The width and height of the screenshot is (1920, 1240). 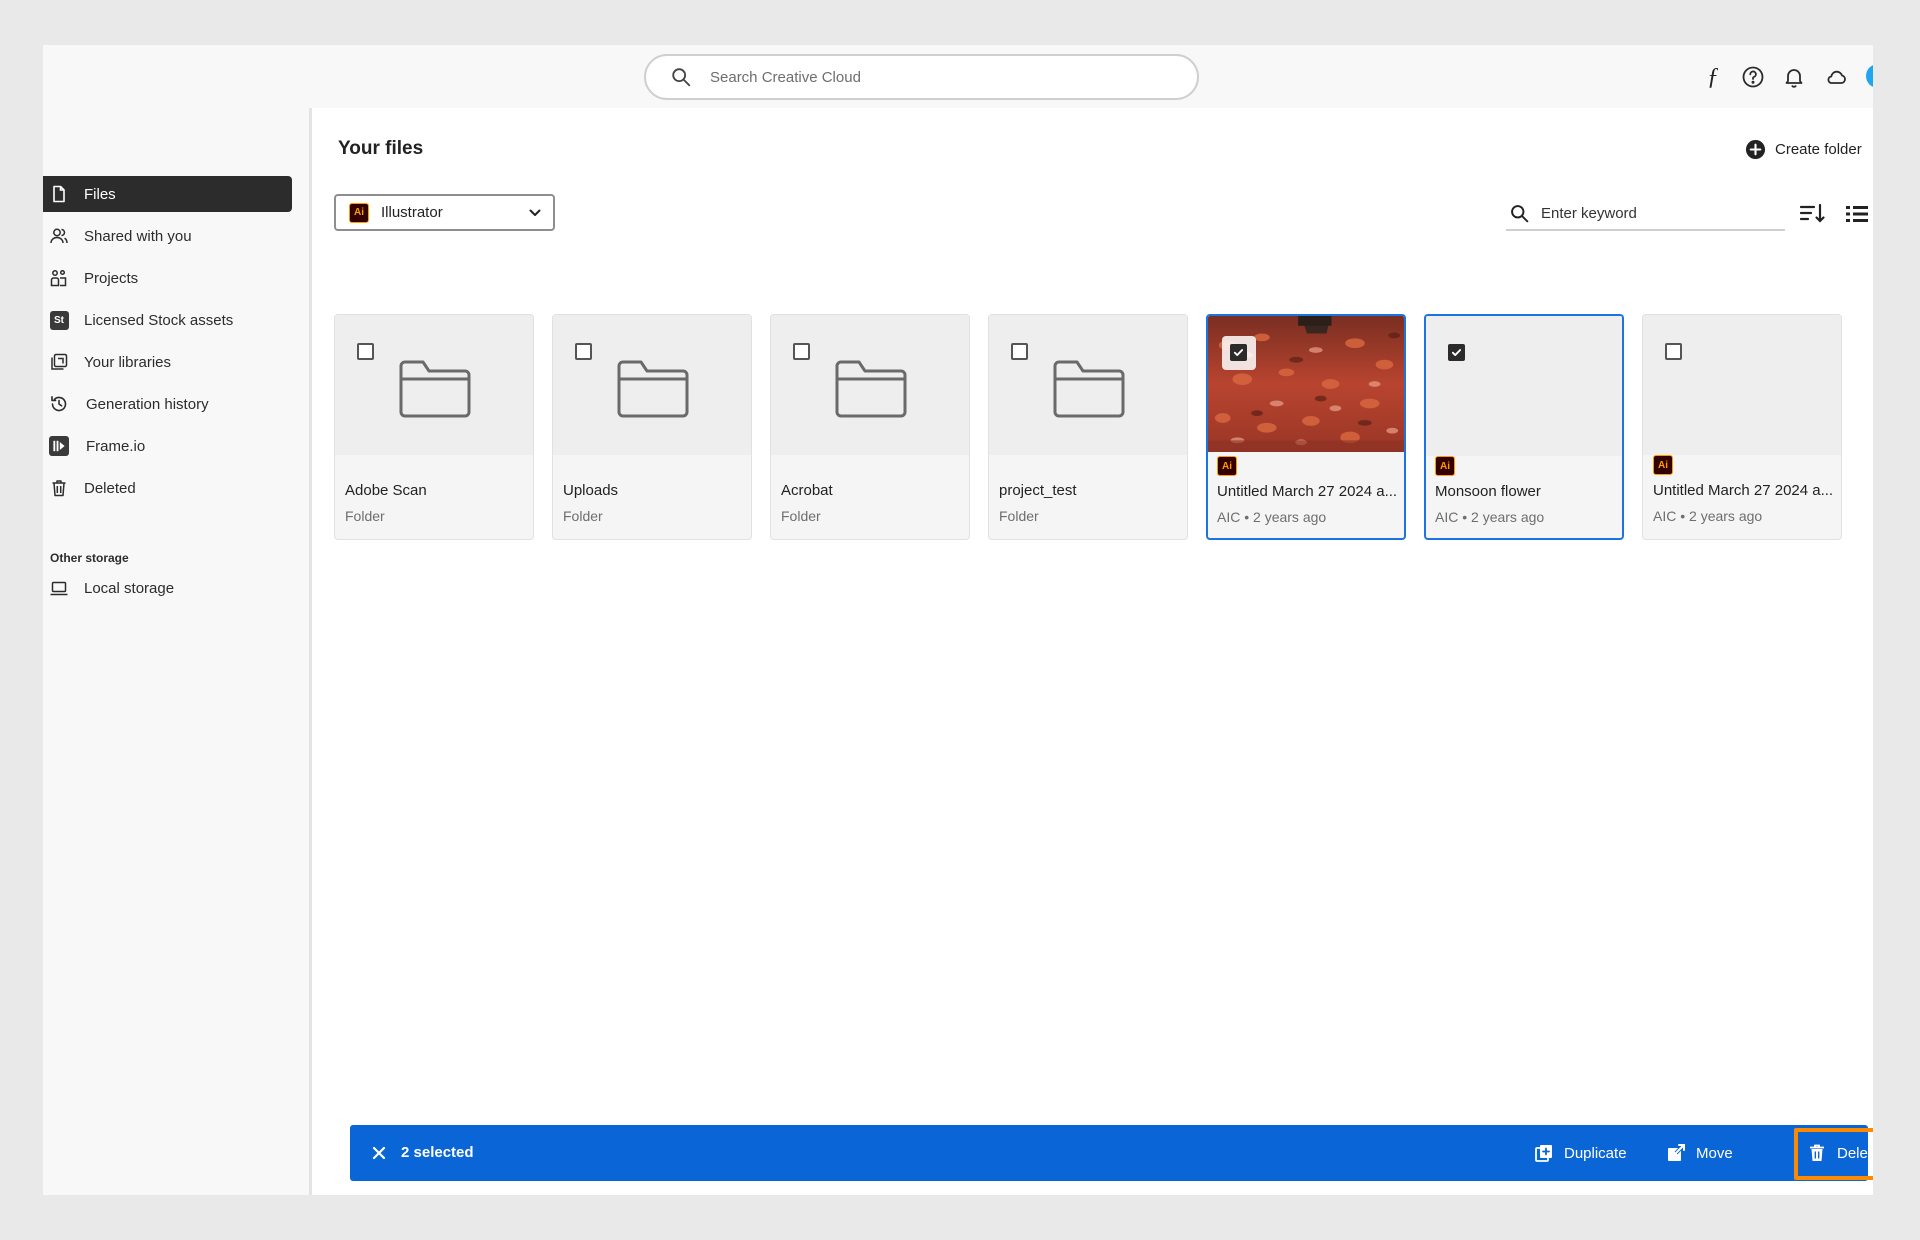 What do you see at coordinates (111, 278) in the screenshot?
I see `sidebar-item-label: Projects` at bounding box center [111, 278].